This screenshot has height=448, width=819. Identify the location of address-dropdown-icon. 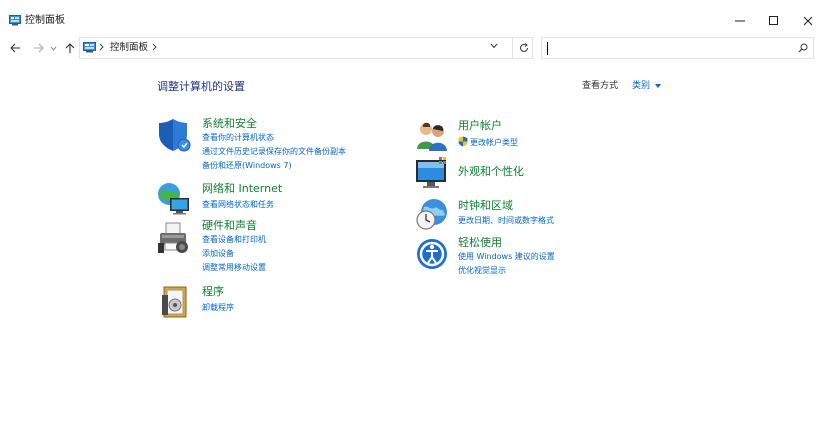
(494, 46).